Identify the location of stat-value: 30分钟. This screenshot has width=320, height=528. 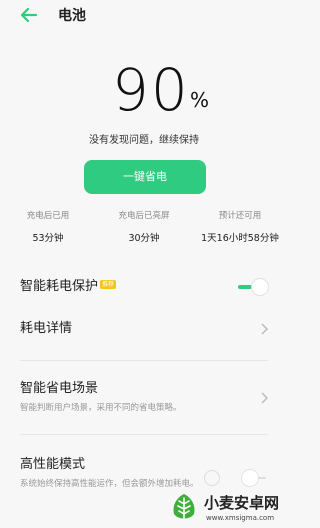
(144, 238).